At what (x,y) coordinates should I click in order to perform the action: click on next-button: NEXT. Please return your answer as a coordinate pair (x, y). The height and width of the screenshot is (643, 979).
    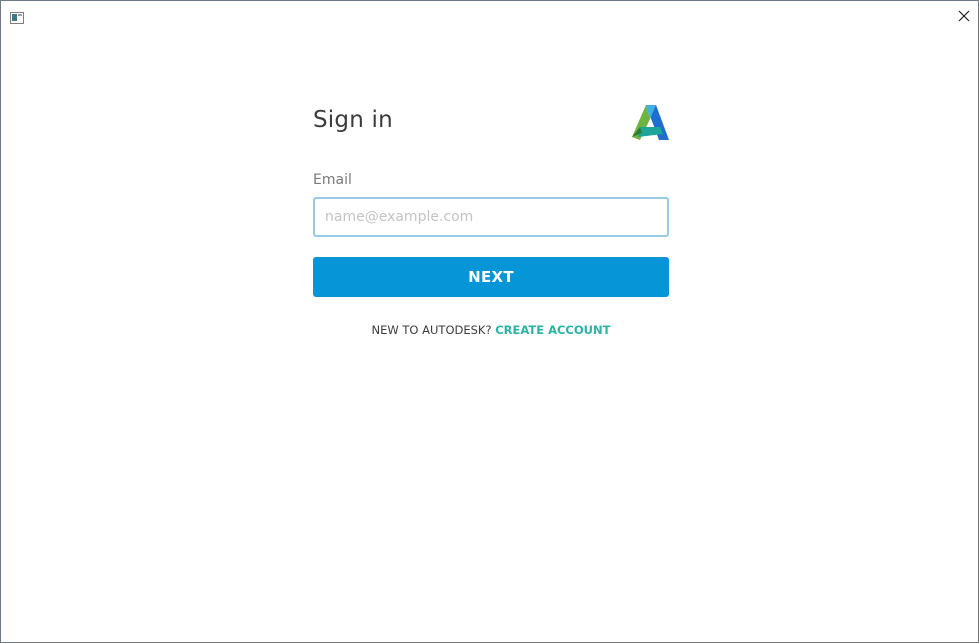
    Looking at the image, I should click on (491, 277).